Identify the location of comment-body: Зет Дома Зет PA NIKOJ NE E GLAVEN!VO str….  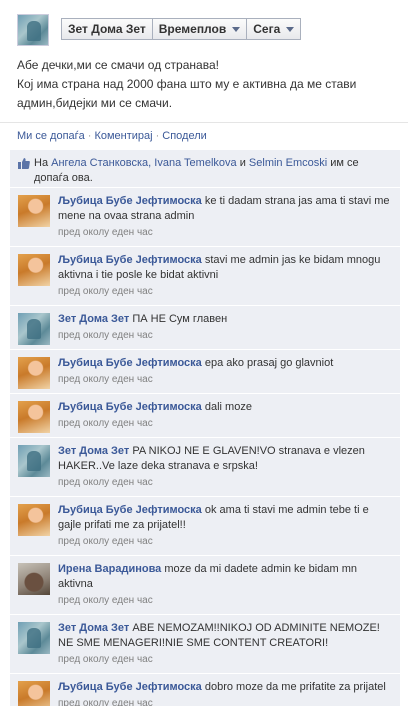
(226, 459).